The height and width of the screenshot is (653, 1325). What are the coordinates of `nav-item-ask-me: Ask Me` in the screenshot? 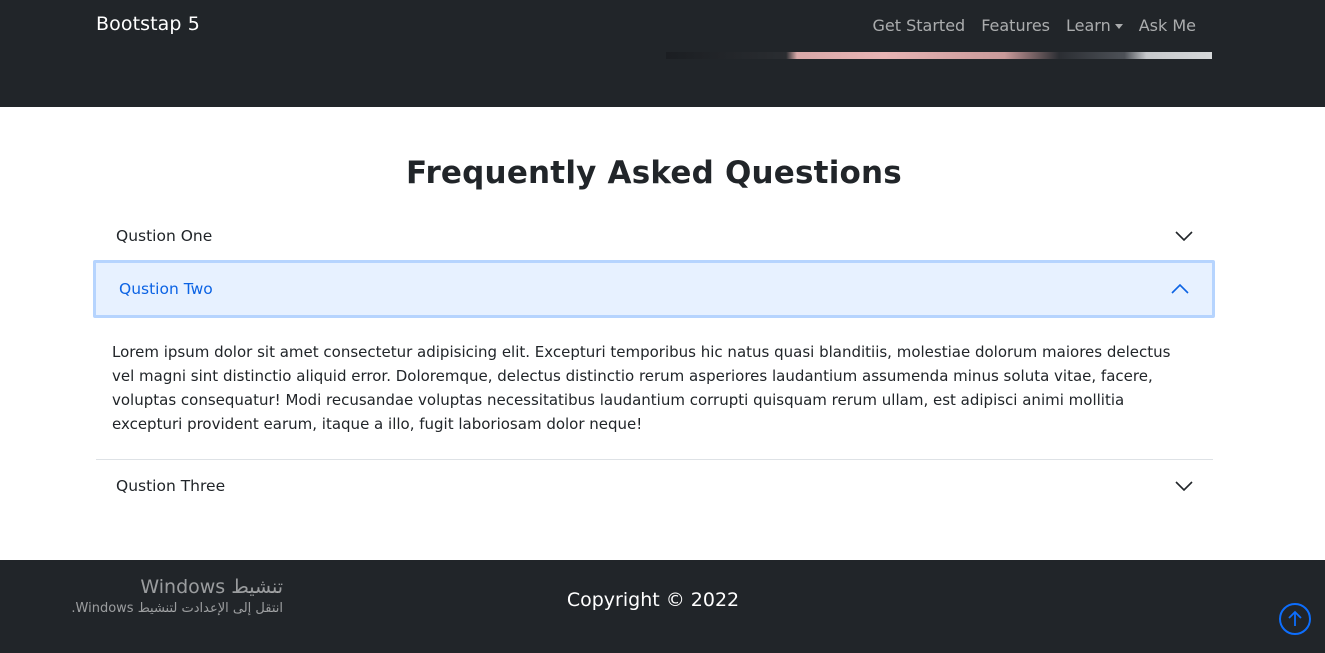 It's located at (1167, 25).